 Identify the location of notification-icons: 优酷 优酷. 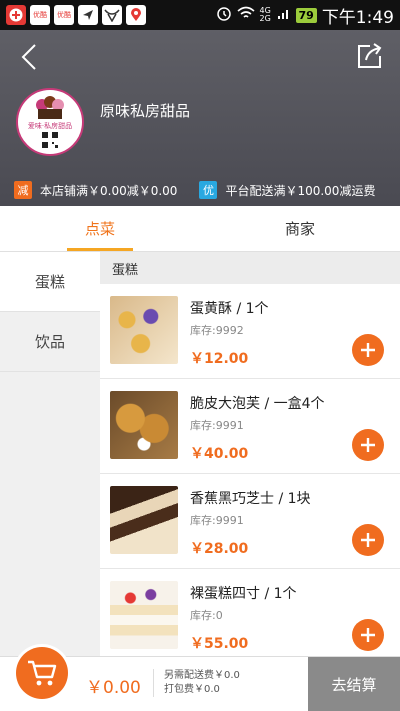
(76, 15).